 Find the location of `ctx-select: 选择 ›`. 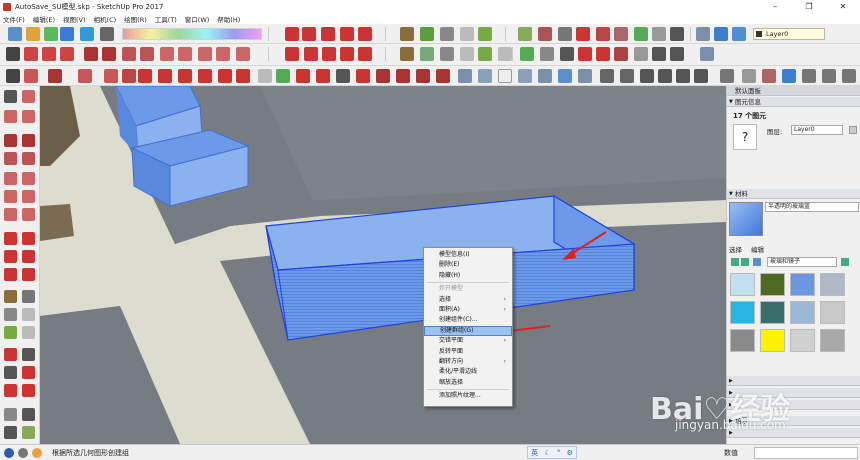

ctx-select: 选择 › is located at coordinates (468, 300).